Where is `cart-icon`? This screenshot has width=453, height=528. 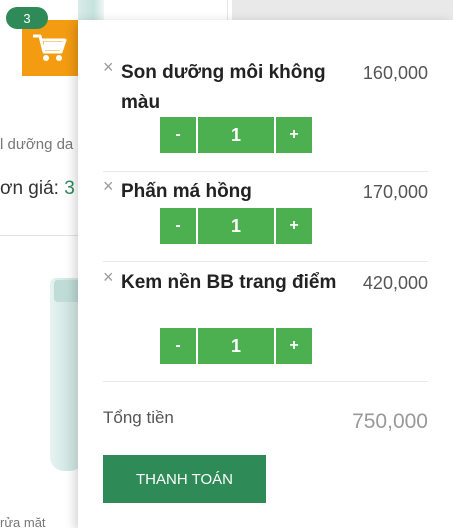
cart-icon is located at coordinates (50, 47).